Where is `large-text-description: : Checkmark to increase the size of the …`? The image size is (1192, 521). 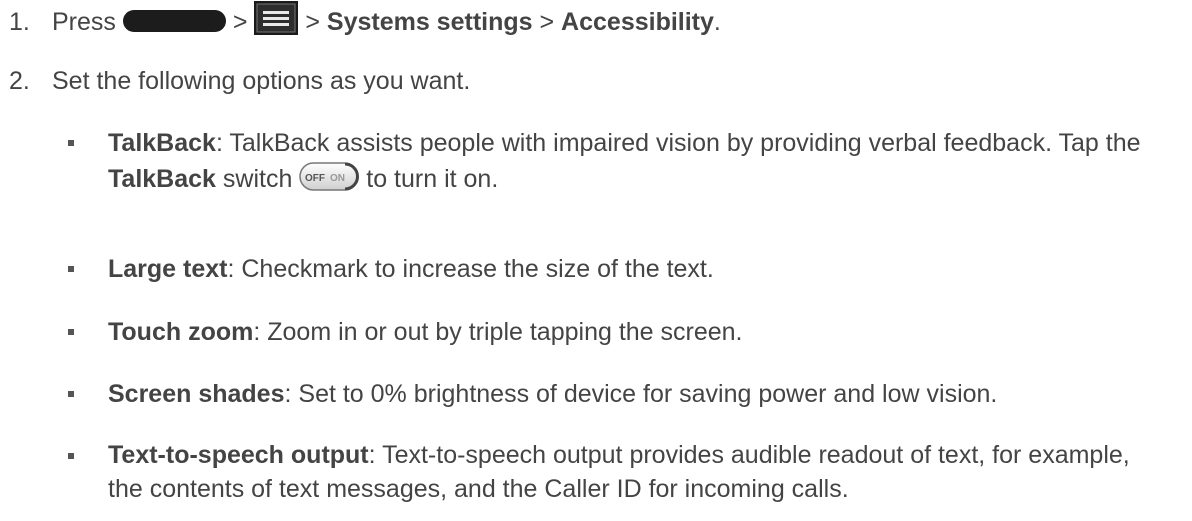 large-text-description: : Checkmark to increase the size of the … is located at coordinates (470, 269).